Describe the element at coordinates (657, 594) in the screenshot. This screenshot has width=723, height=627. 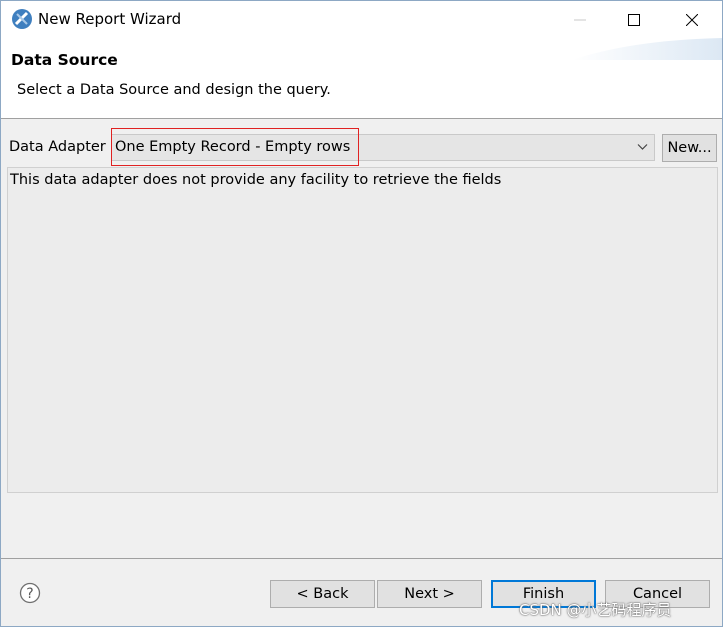
I see `cancel-button: Cancel` at that location.